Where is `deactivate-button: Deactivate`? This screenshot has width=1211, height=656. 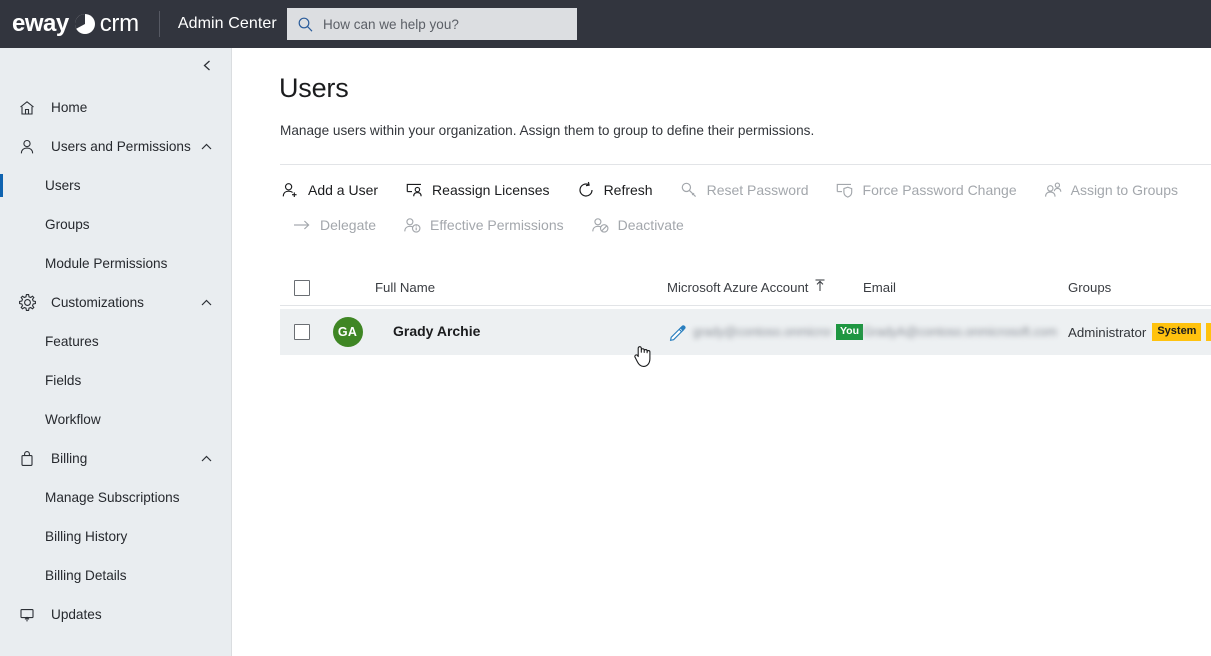 deactivate-button: Deactivate is located at coordinates (637, 225).